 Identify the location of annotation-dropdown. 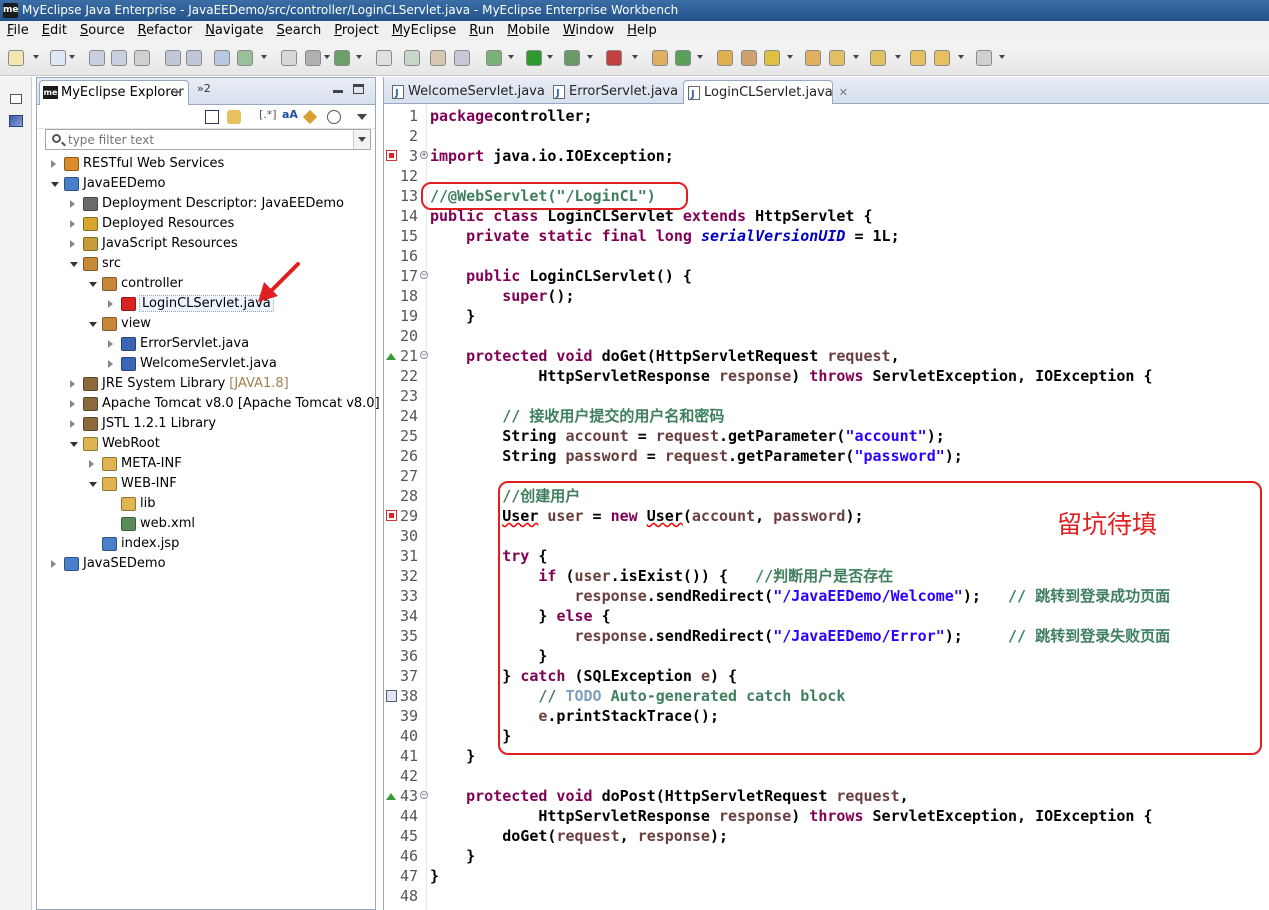
(856, 57).